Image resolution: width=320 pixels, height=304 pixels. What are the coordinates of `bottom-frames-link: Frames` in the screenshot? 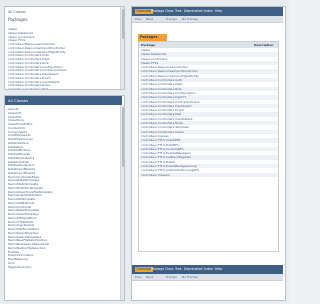 It's located at (171, 277).